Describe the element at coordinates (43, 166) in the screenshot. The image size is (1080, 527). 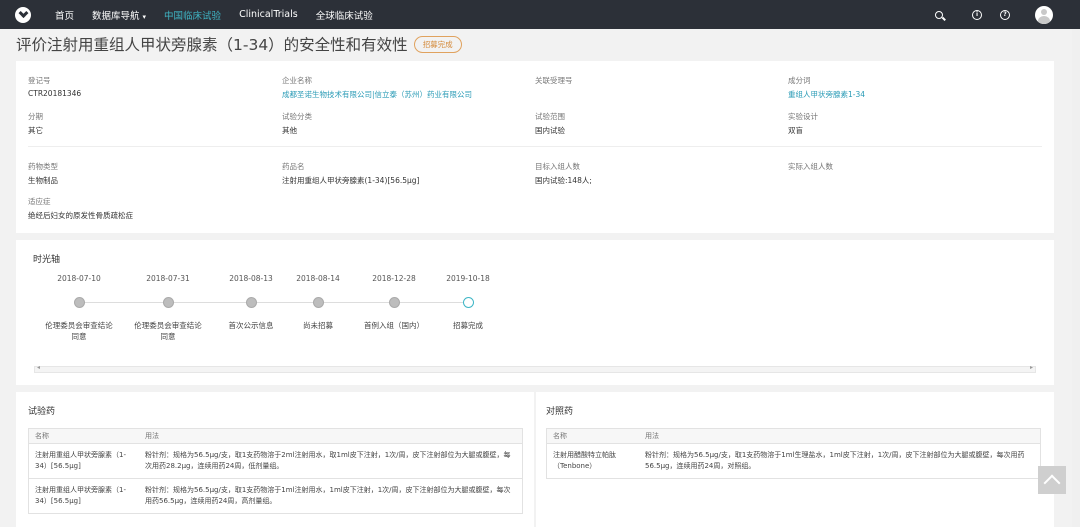
I see `drug-type-label: 药物类型` at that location.